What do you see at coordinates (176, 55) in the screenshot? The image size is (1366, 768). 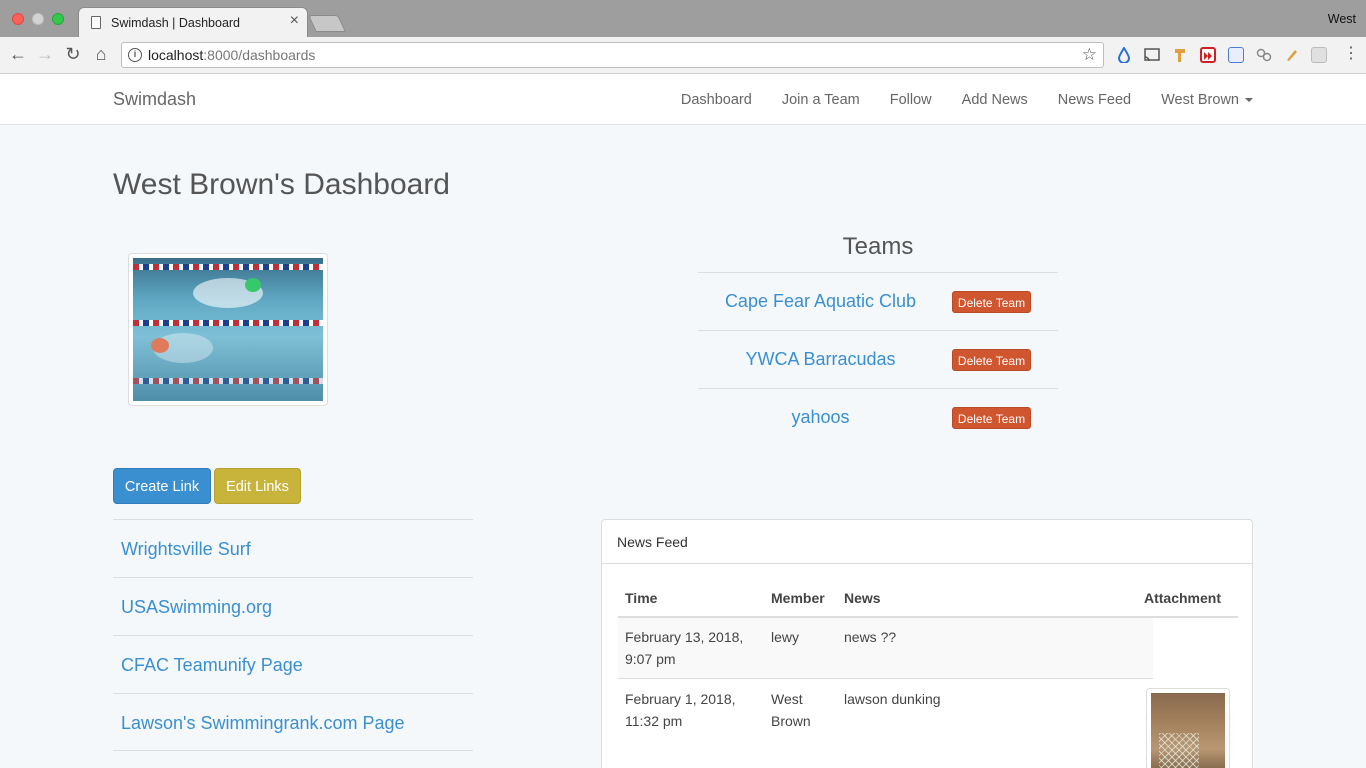 I see `url-host: localhost` at bounding box center [176, 55].